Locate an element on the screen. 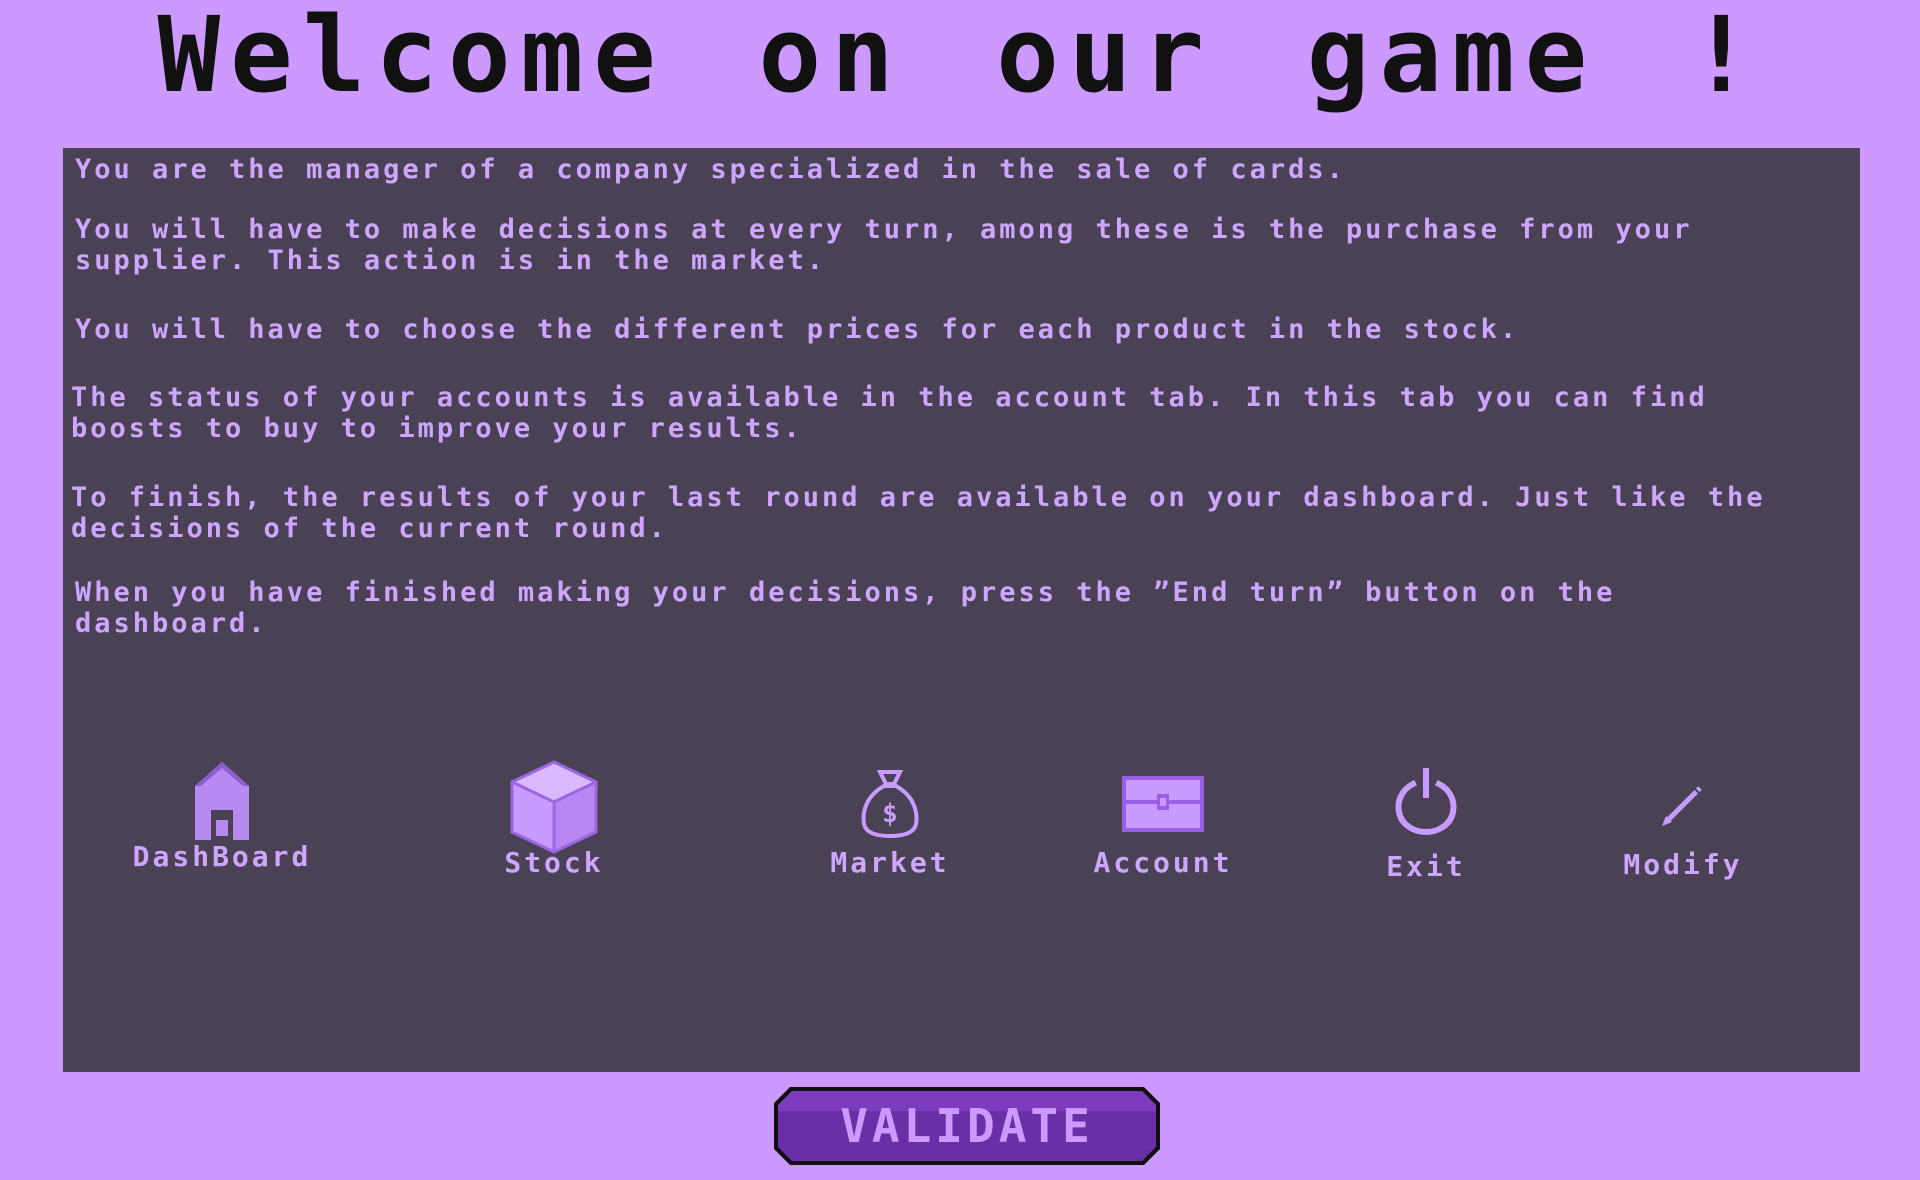 Image resolution: width=1920 pixels, height=1180 pixels. nav-stock-label: Stock is located at coordinates (554, 862).